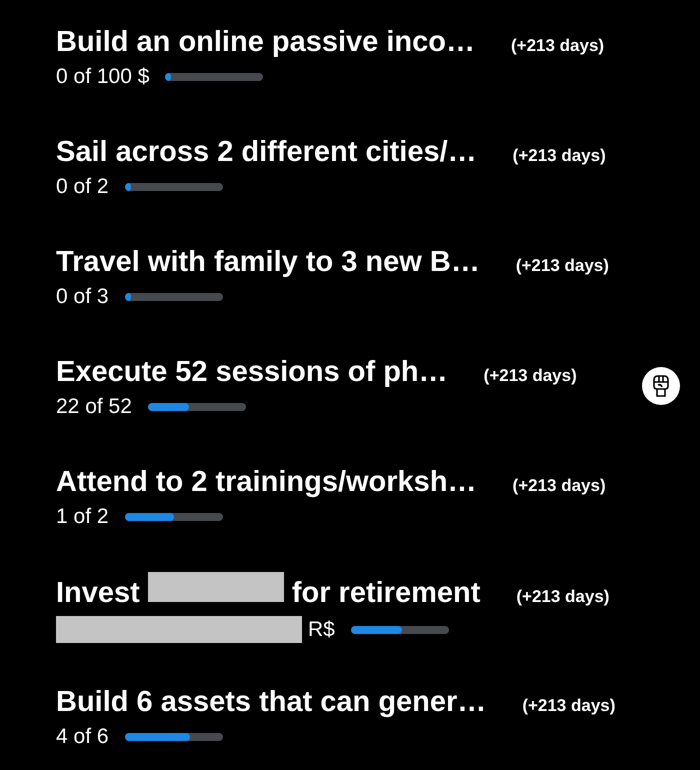 The width and height of the screenshot is (700, 770). I want to click on progress-count: 0 of 100 $, so click(103, 77).